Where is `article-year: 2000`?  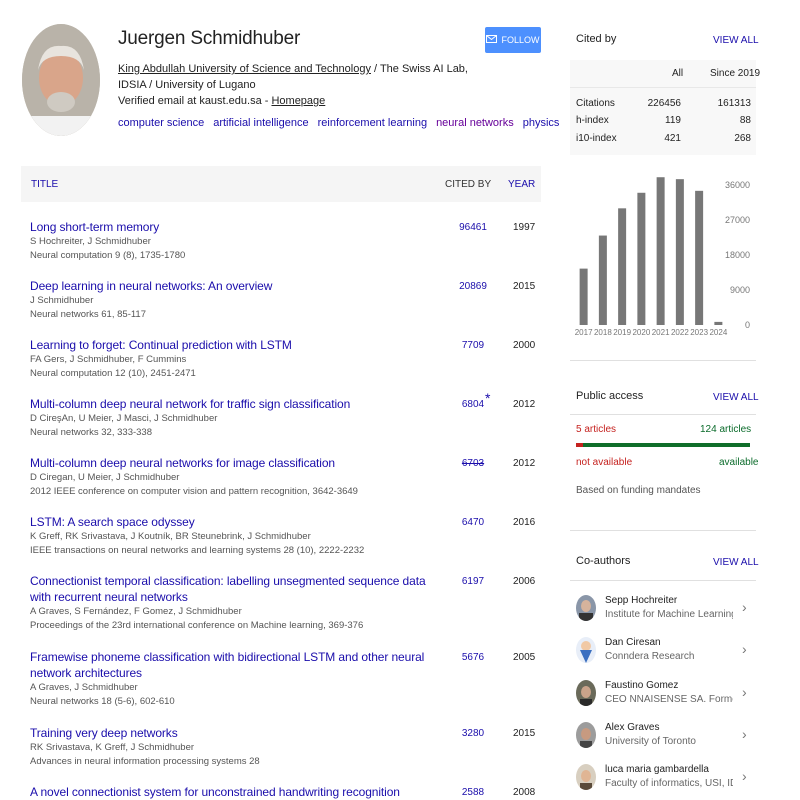 article-year: 2000 is located at coordinates (524, 345).